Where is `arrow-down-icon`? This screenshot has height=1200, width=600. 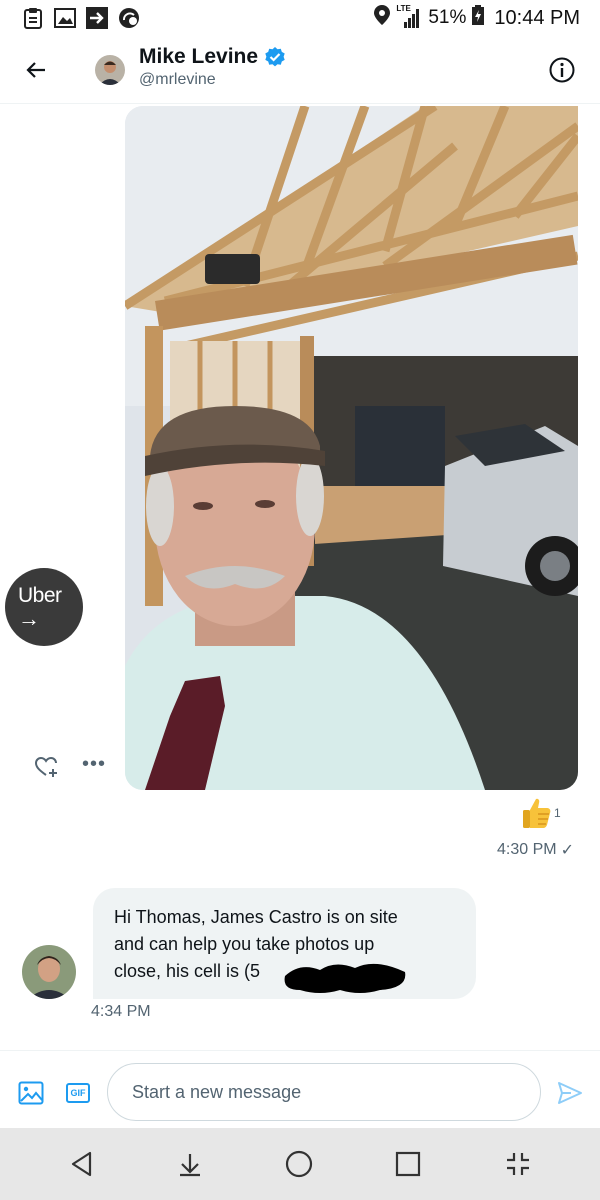 arrow-down-icon is located at coordinates (190, 1165).